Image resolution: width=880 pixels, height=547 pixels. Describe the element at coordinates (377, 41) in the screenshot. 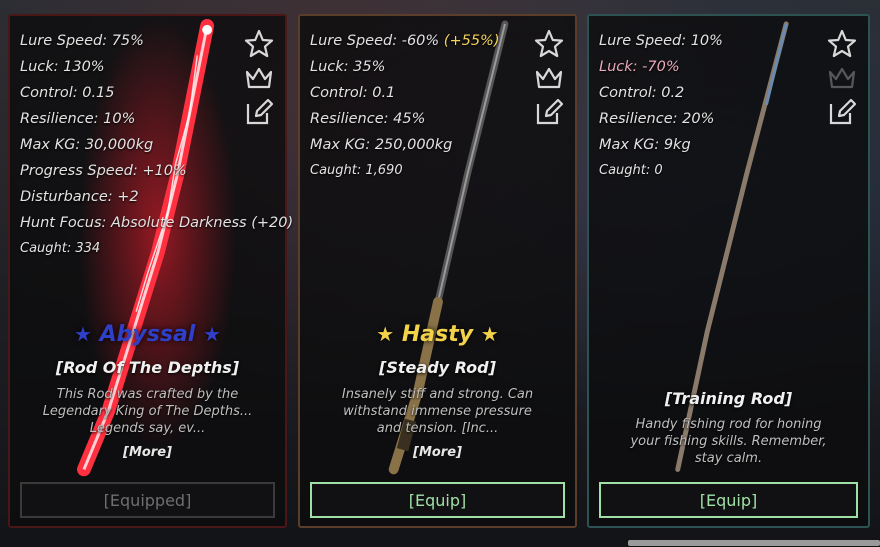

I see `stat-lure-speed-value: Lure Speed: -60%` at that location.